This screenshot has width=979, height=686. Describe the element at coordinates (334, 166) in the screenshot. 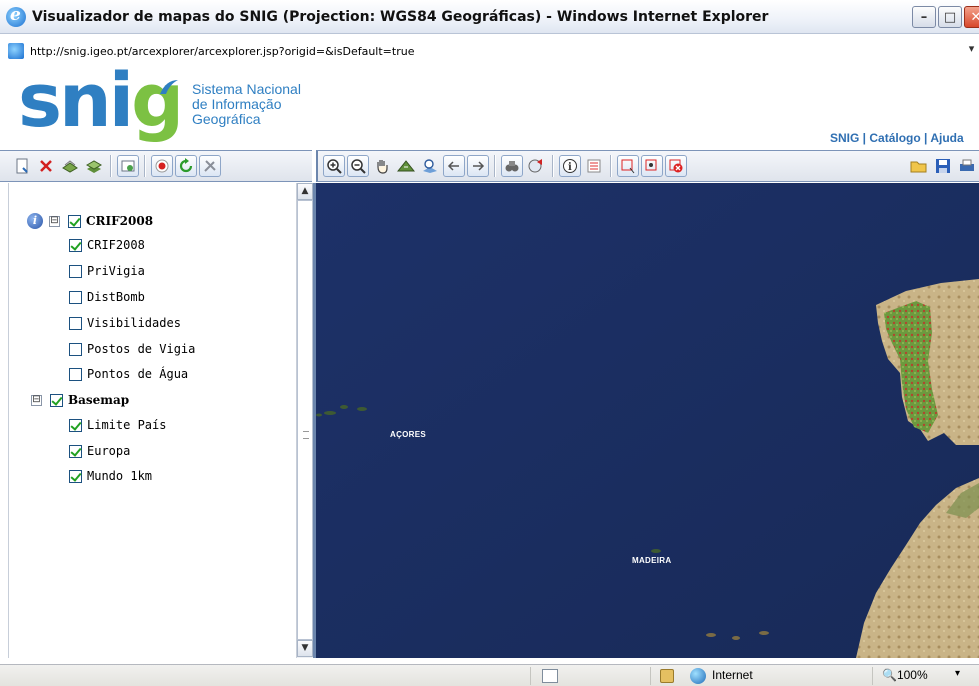

I see `zoom-in-icon` at that location.